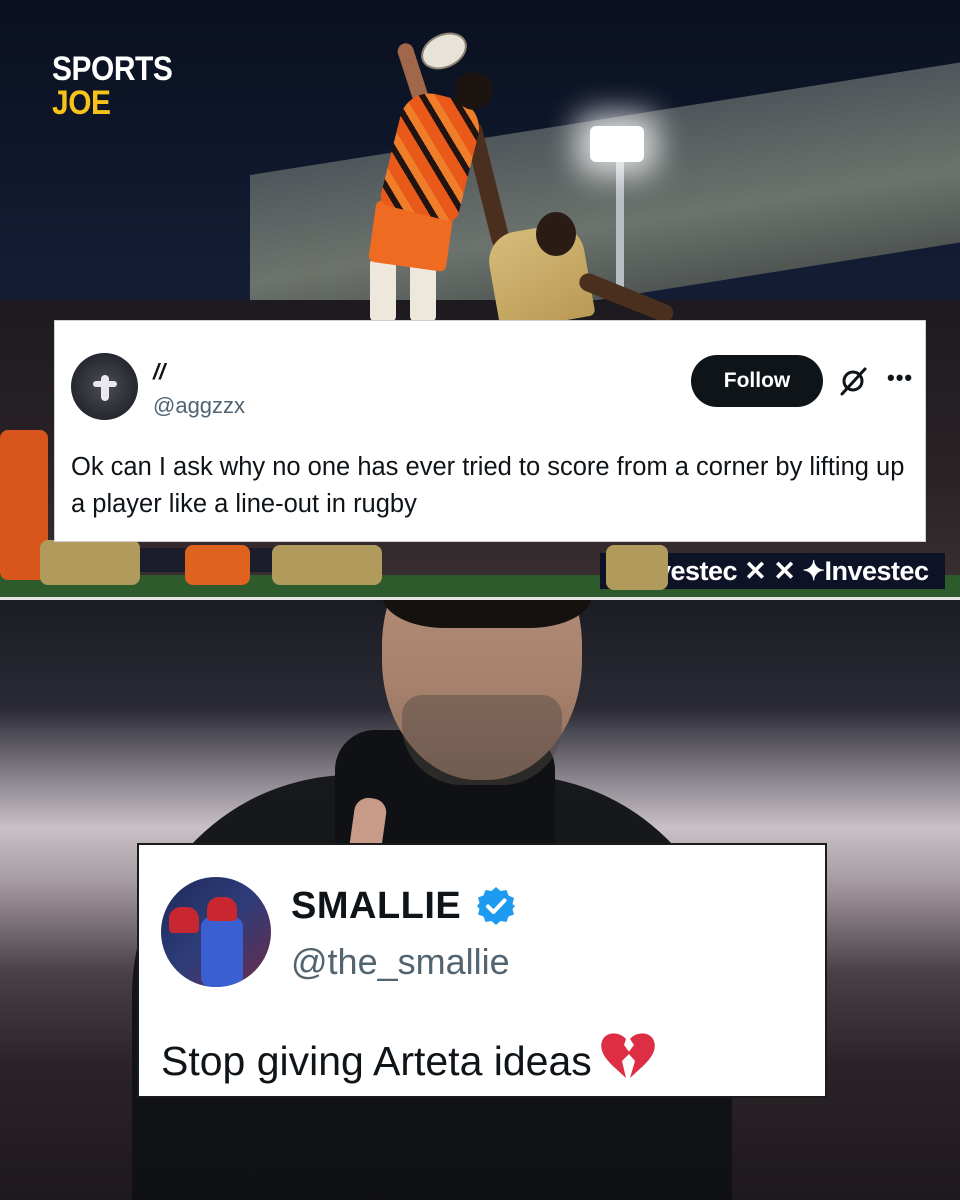  I want to click on sportsjoe-logo: SPORTS JOE, so click(112, 86).